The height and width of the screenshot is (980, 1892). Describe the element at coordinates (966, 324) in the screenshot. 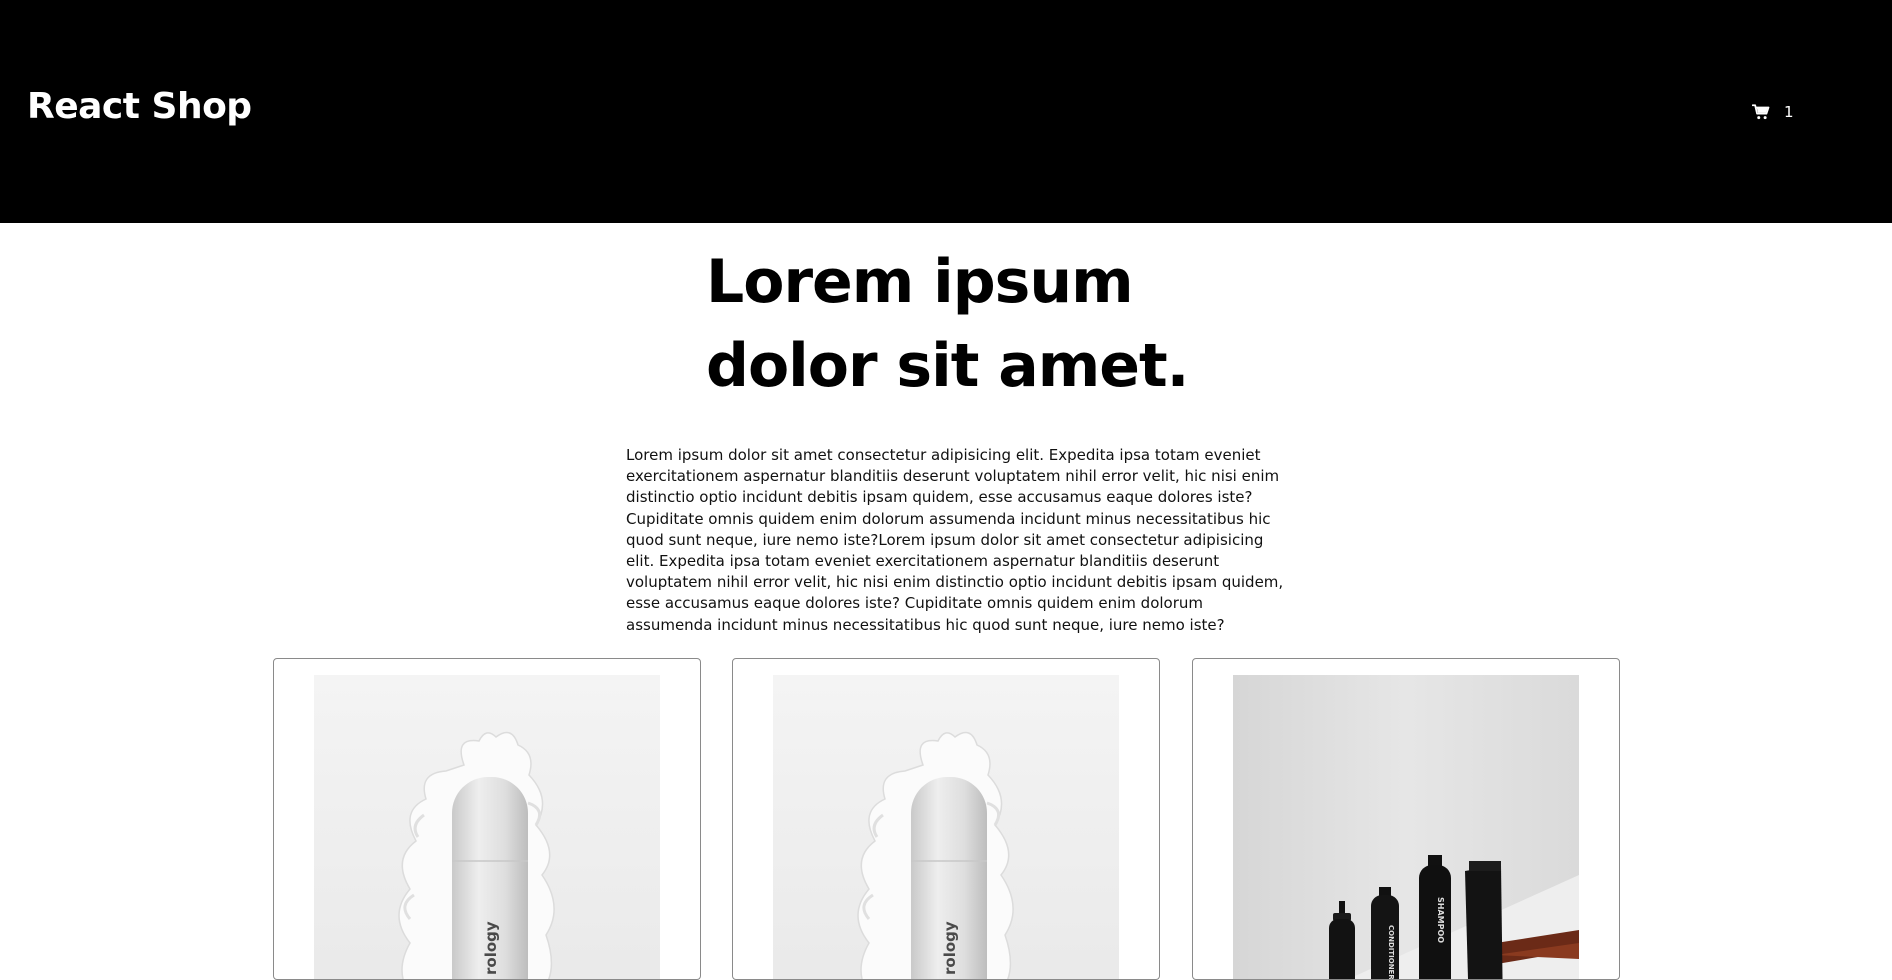

I see `hero-title: Lorem ipsum dolor sit amet.` at that location.